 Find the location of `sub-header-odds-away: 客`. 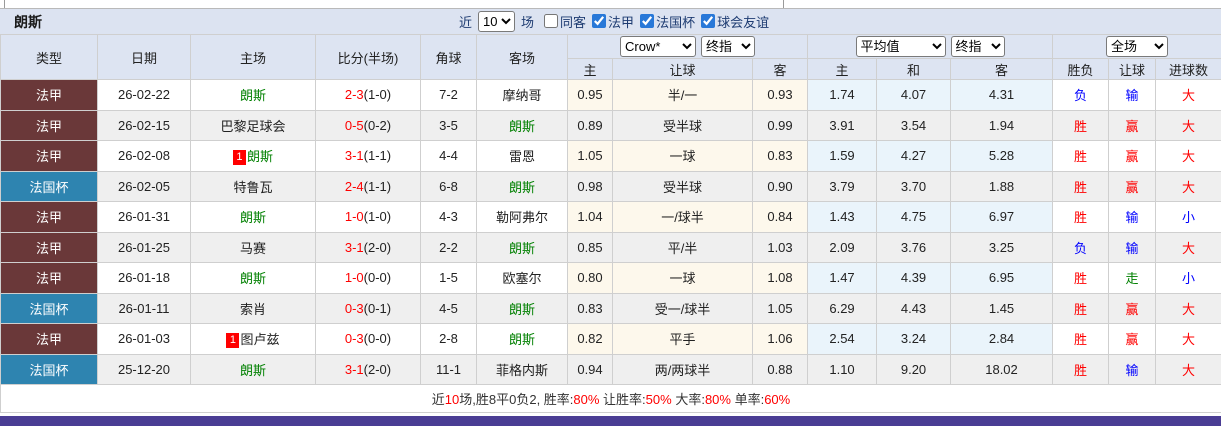

sub-header-odds-away: 客 is located at coordinates (780, 69).